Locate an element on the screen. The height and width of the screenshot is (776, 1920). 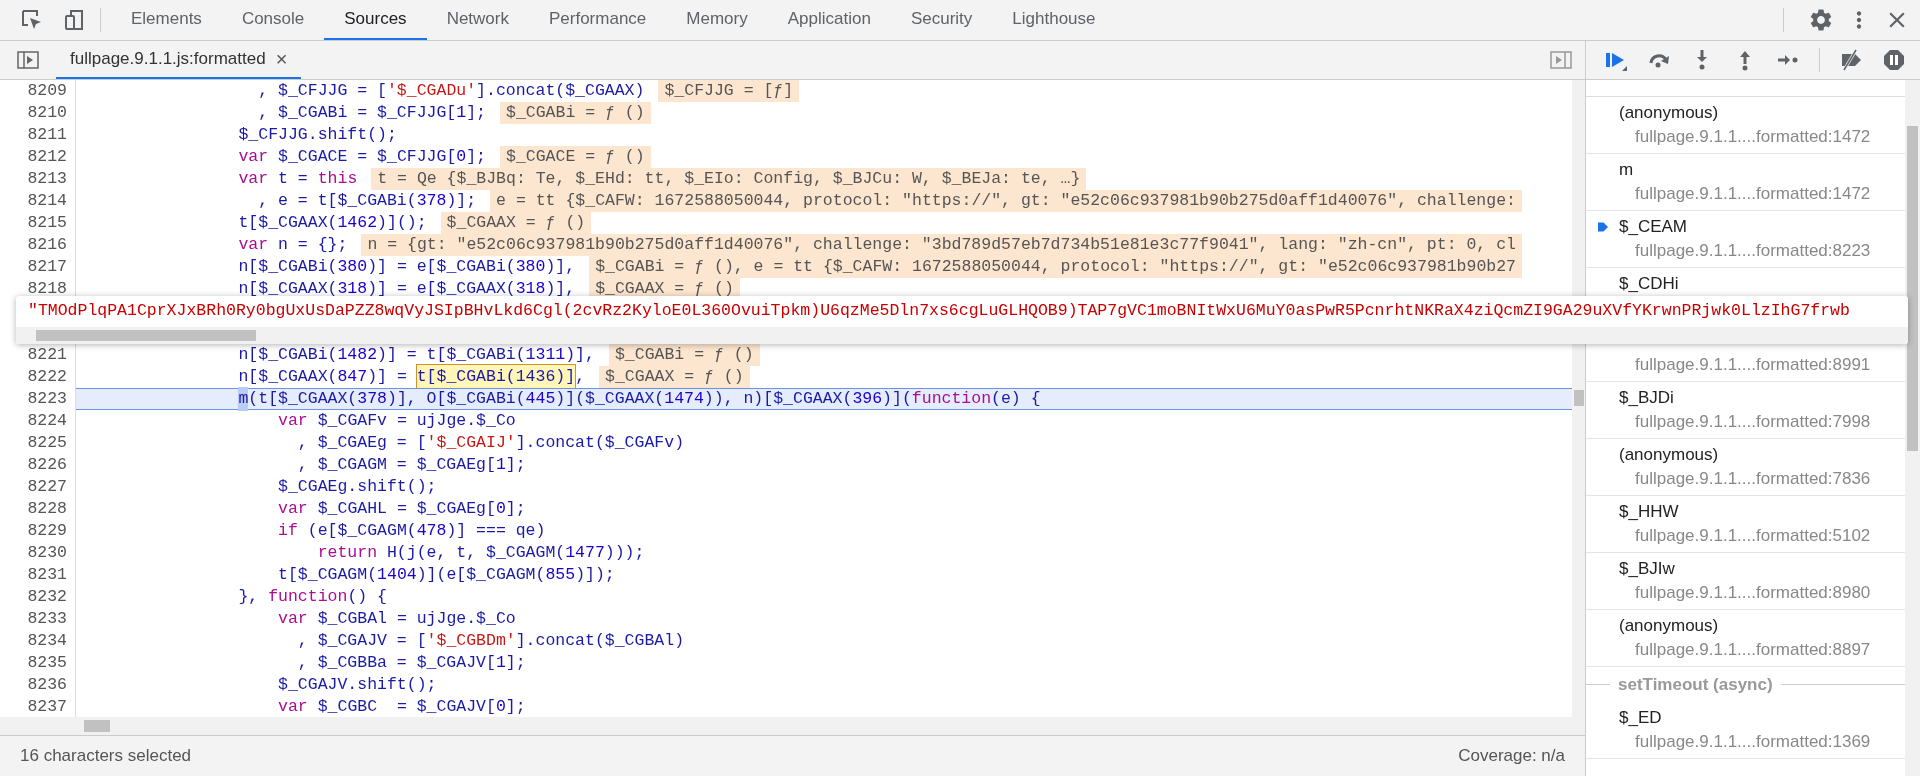
frame-location: fullpage.9.1.1....formatted:8223 is located at coordinates (1753, 251).